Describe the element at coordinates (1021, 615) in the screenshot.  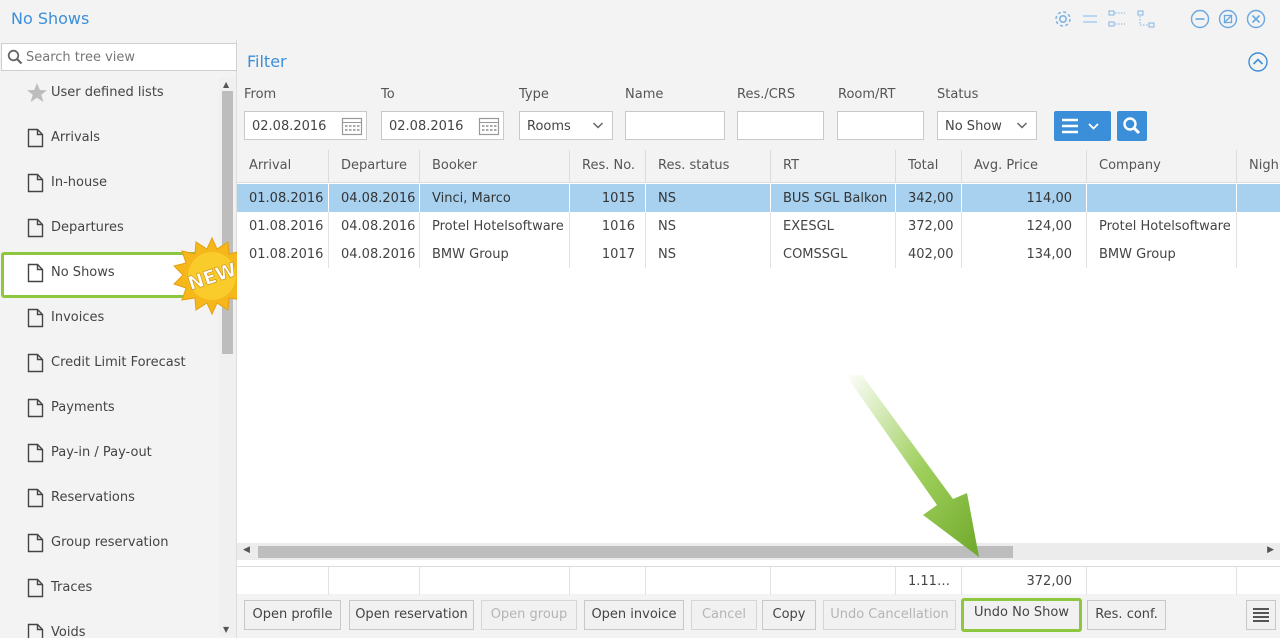
I see `undo-no-show-button: Undo No Show` at that location.